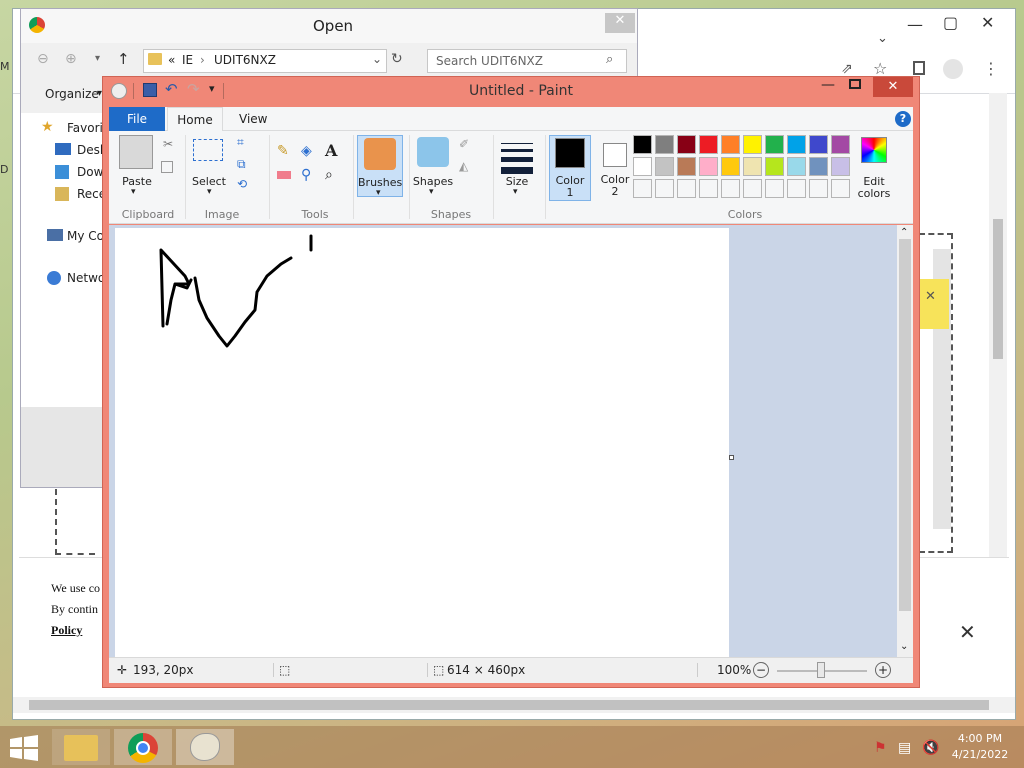 Image resolution: width=1024 pixels, height=768 pixels. I want to click on size-dropdown-icon: ▾, so click(515, 192).